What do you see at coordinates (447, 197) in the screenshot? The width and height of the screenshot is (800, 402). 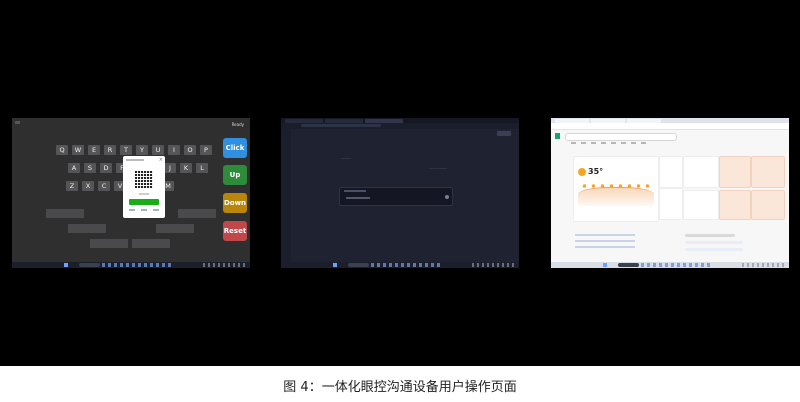 I see `send-icon` at bounding box center [447, 197].